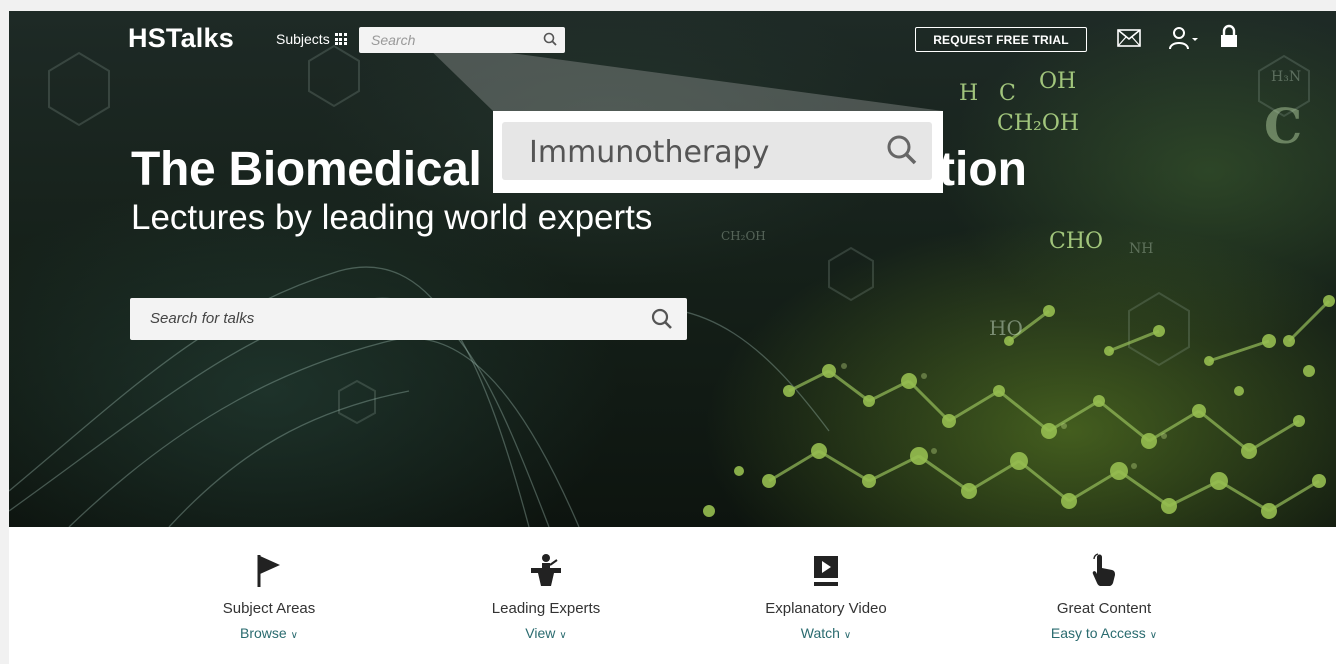 The height and width of the screenshot is (664, 1336). I want to click on hero-subtitle: Lectures by leading world experts, so click(392, 217).